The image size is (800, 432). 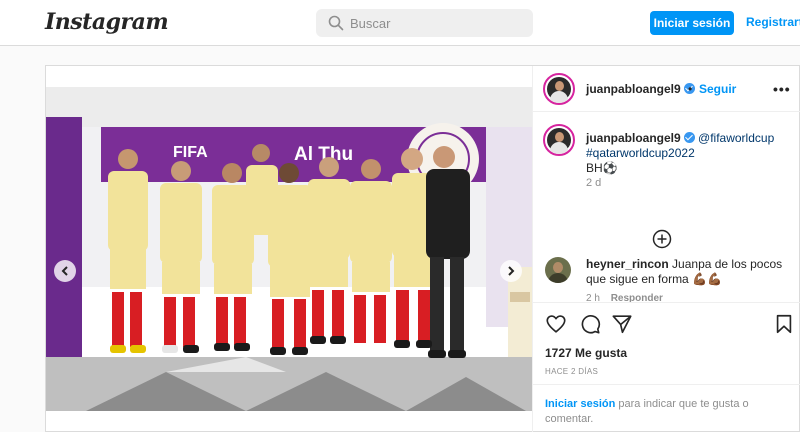 I want to click on comment-icon, so click(x=590, y=324).